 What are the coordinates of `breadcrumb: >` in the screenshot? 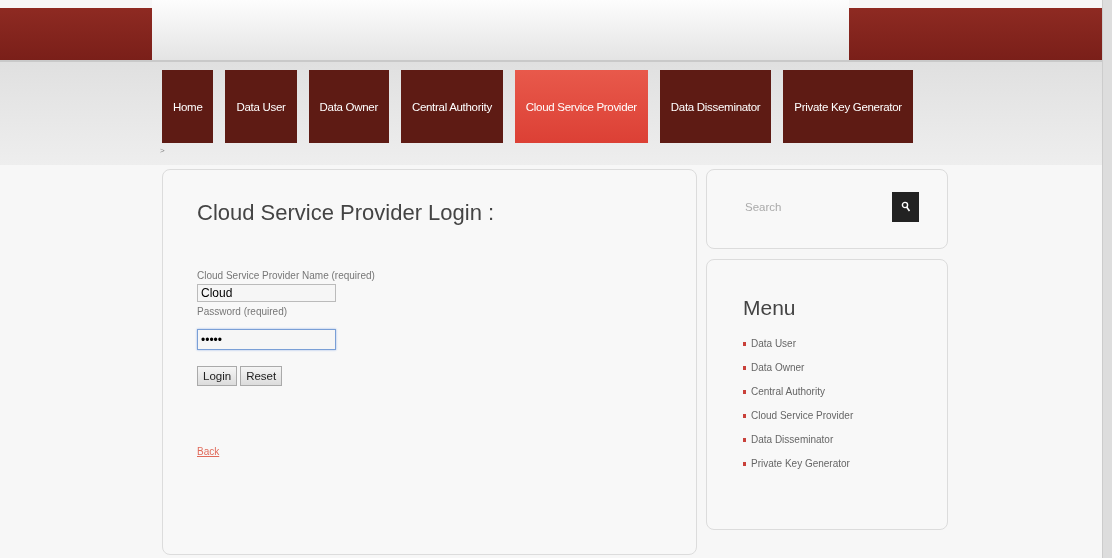 It's located at (162, 150).